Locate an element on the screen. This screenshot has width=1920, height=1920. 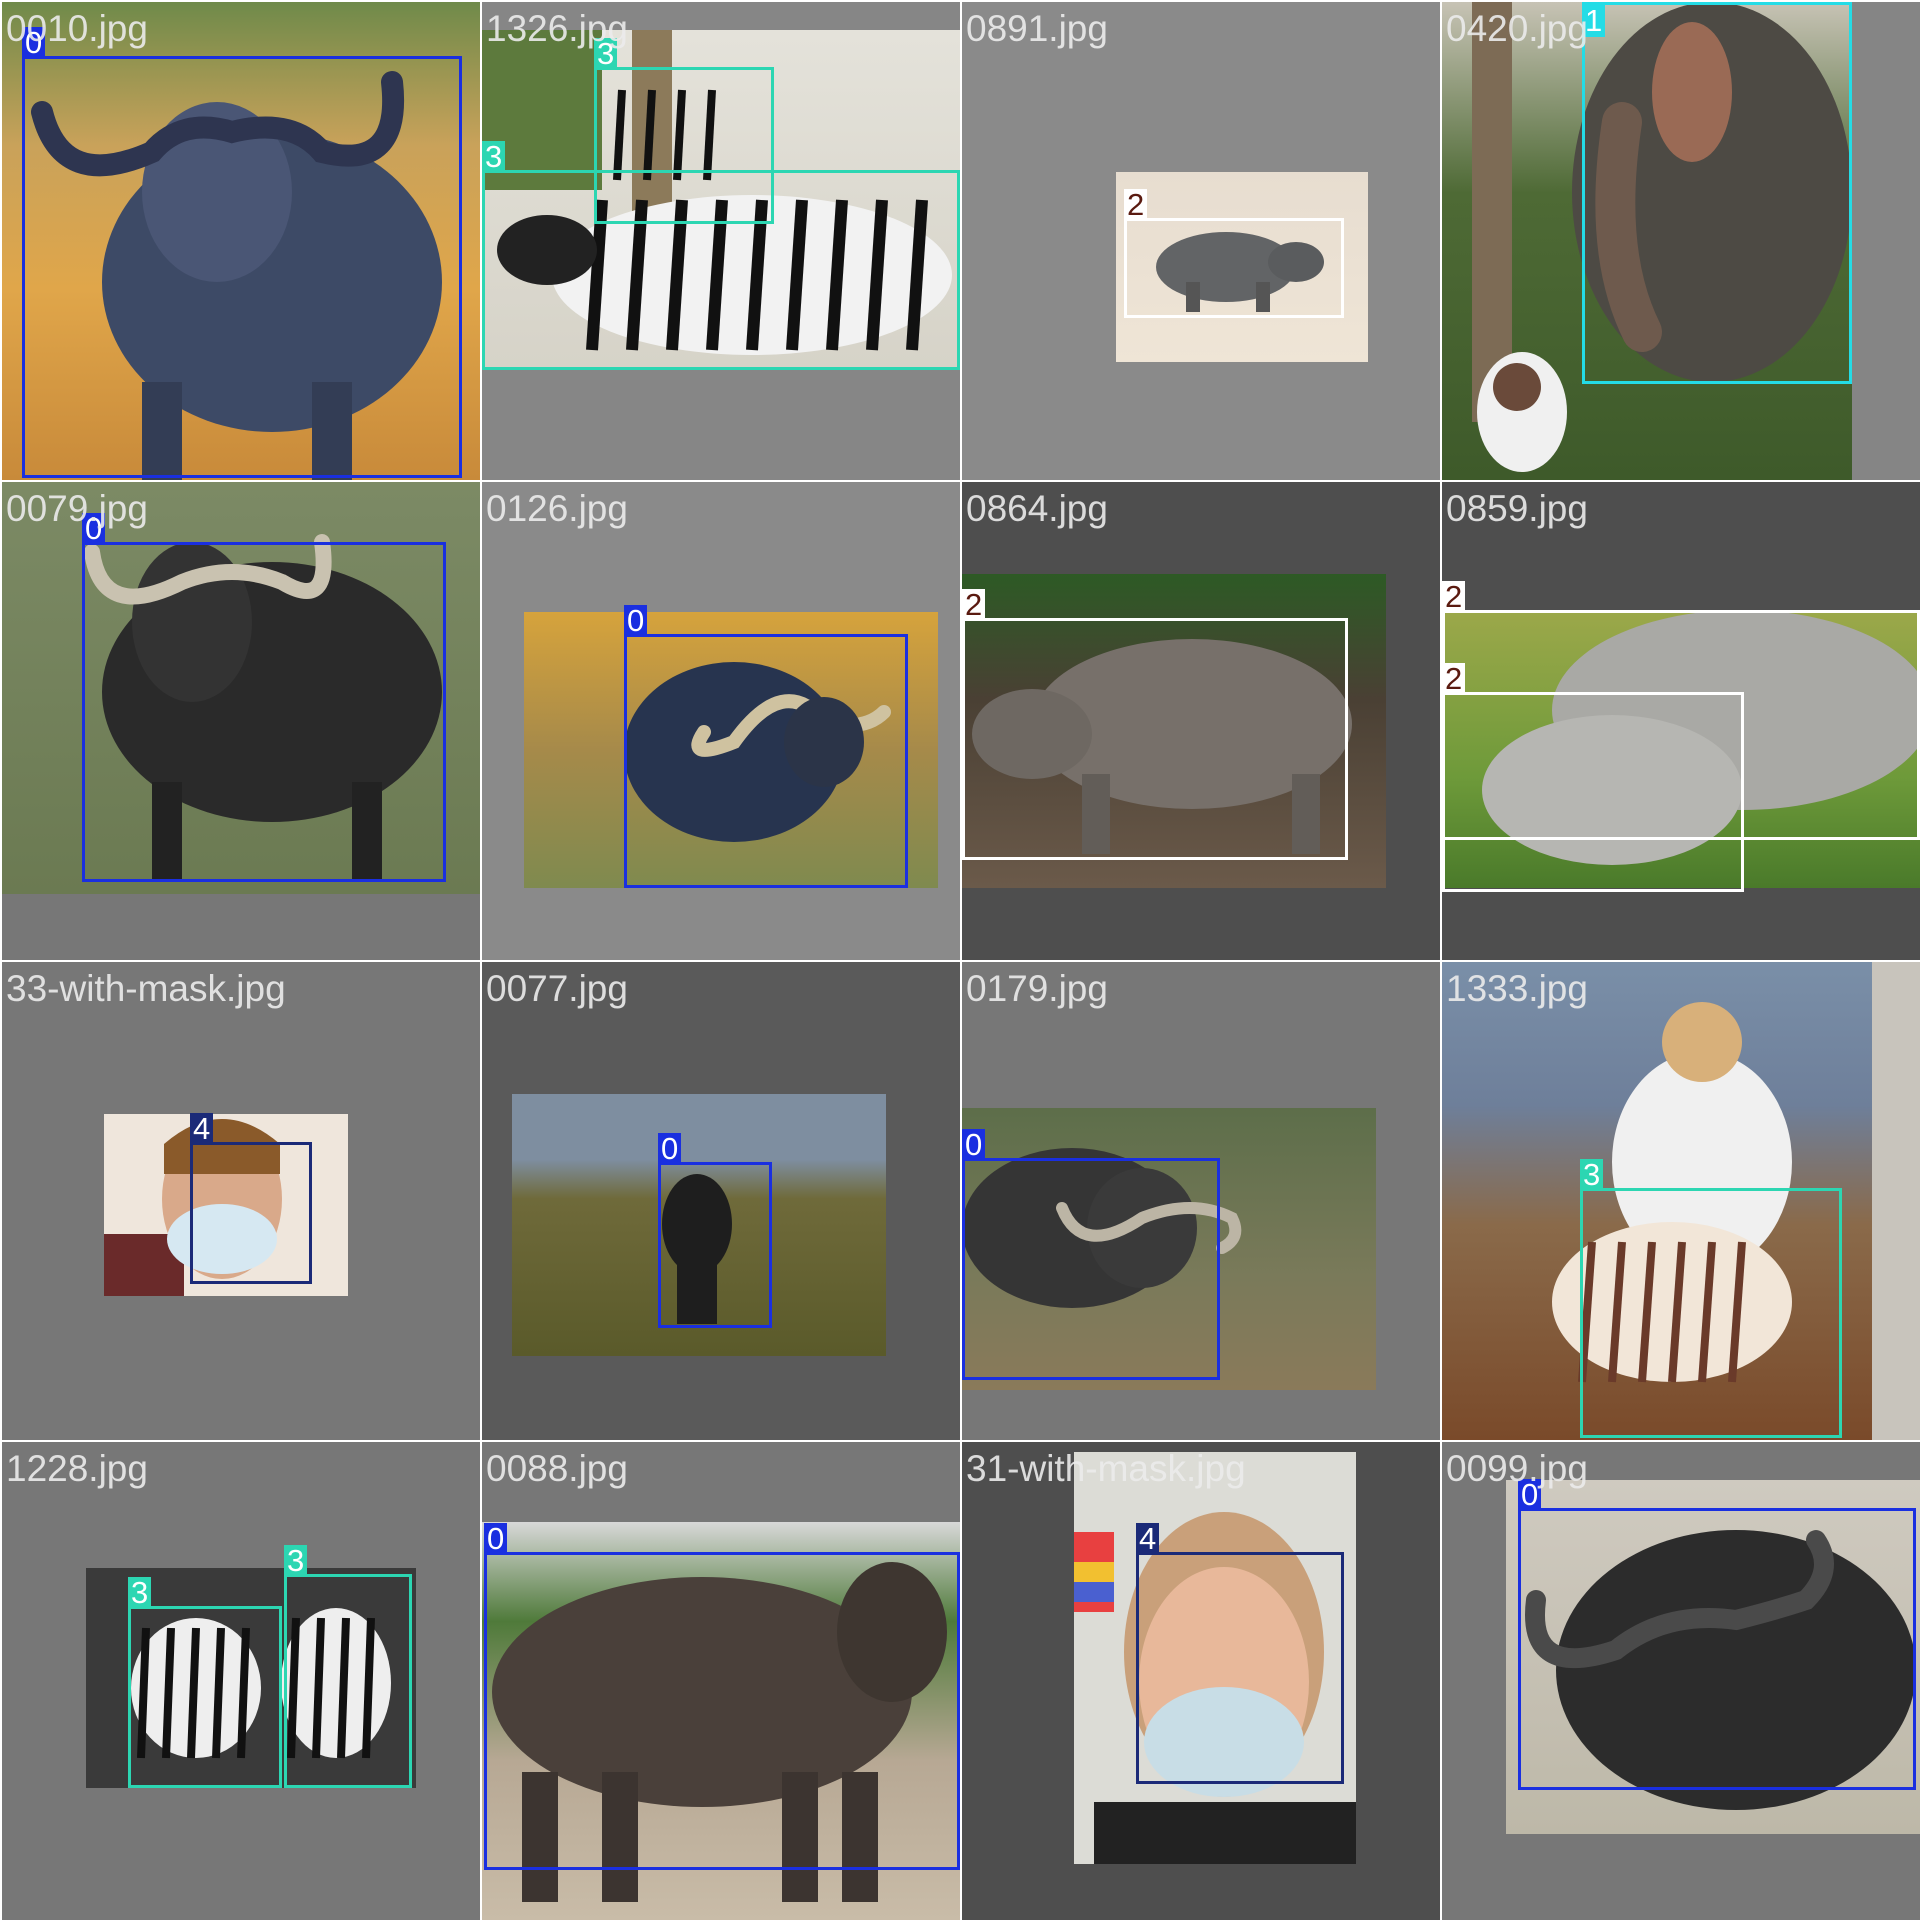
tile-31-with-mask: 31-with-mask.jpg 4 is located at coordinates (1201, 1681).